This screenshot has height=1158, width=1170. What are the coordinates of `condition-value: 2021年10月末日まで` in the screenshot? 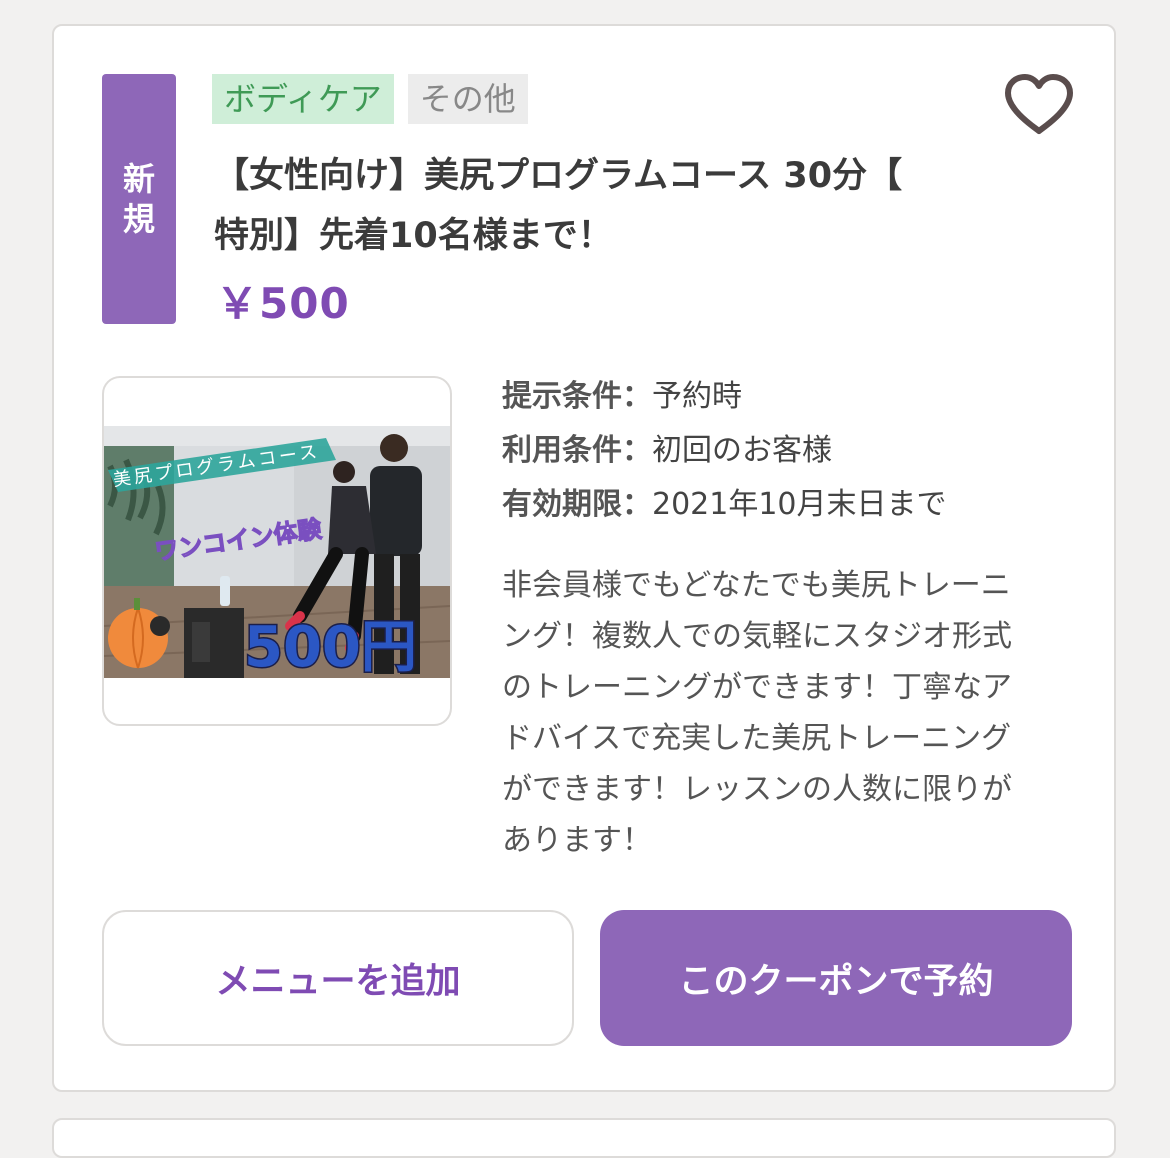 It's located at (799, 504).